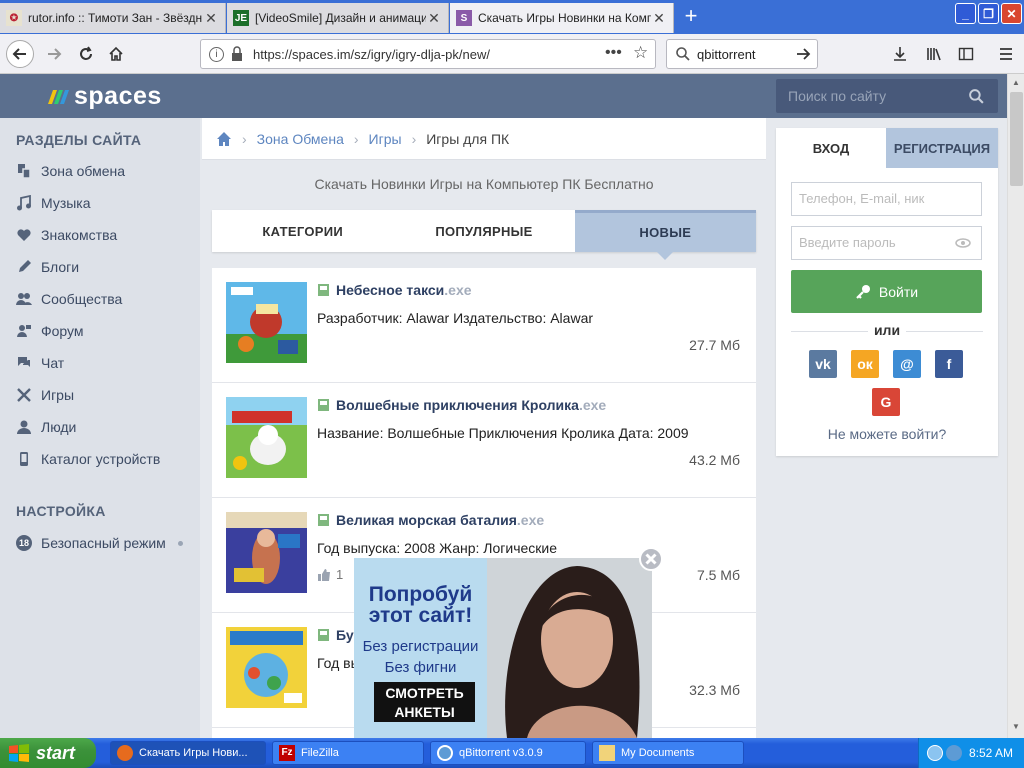 Image resolution: width=1024 pixels, height=768 pixels. What do you see at coordinates (113, 18) in the screenshot?
I see `browser-tab-1: ✪ rutor.info :: Тимоти Зан - Звёздн ✕` at bounding box center [113, 18].